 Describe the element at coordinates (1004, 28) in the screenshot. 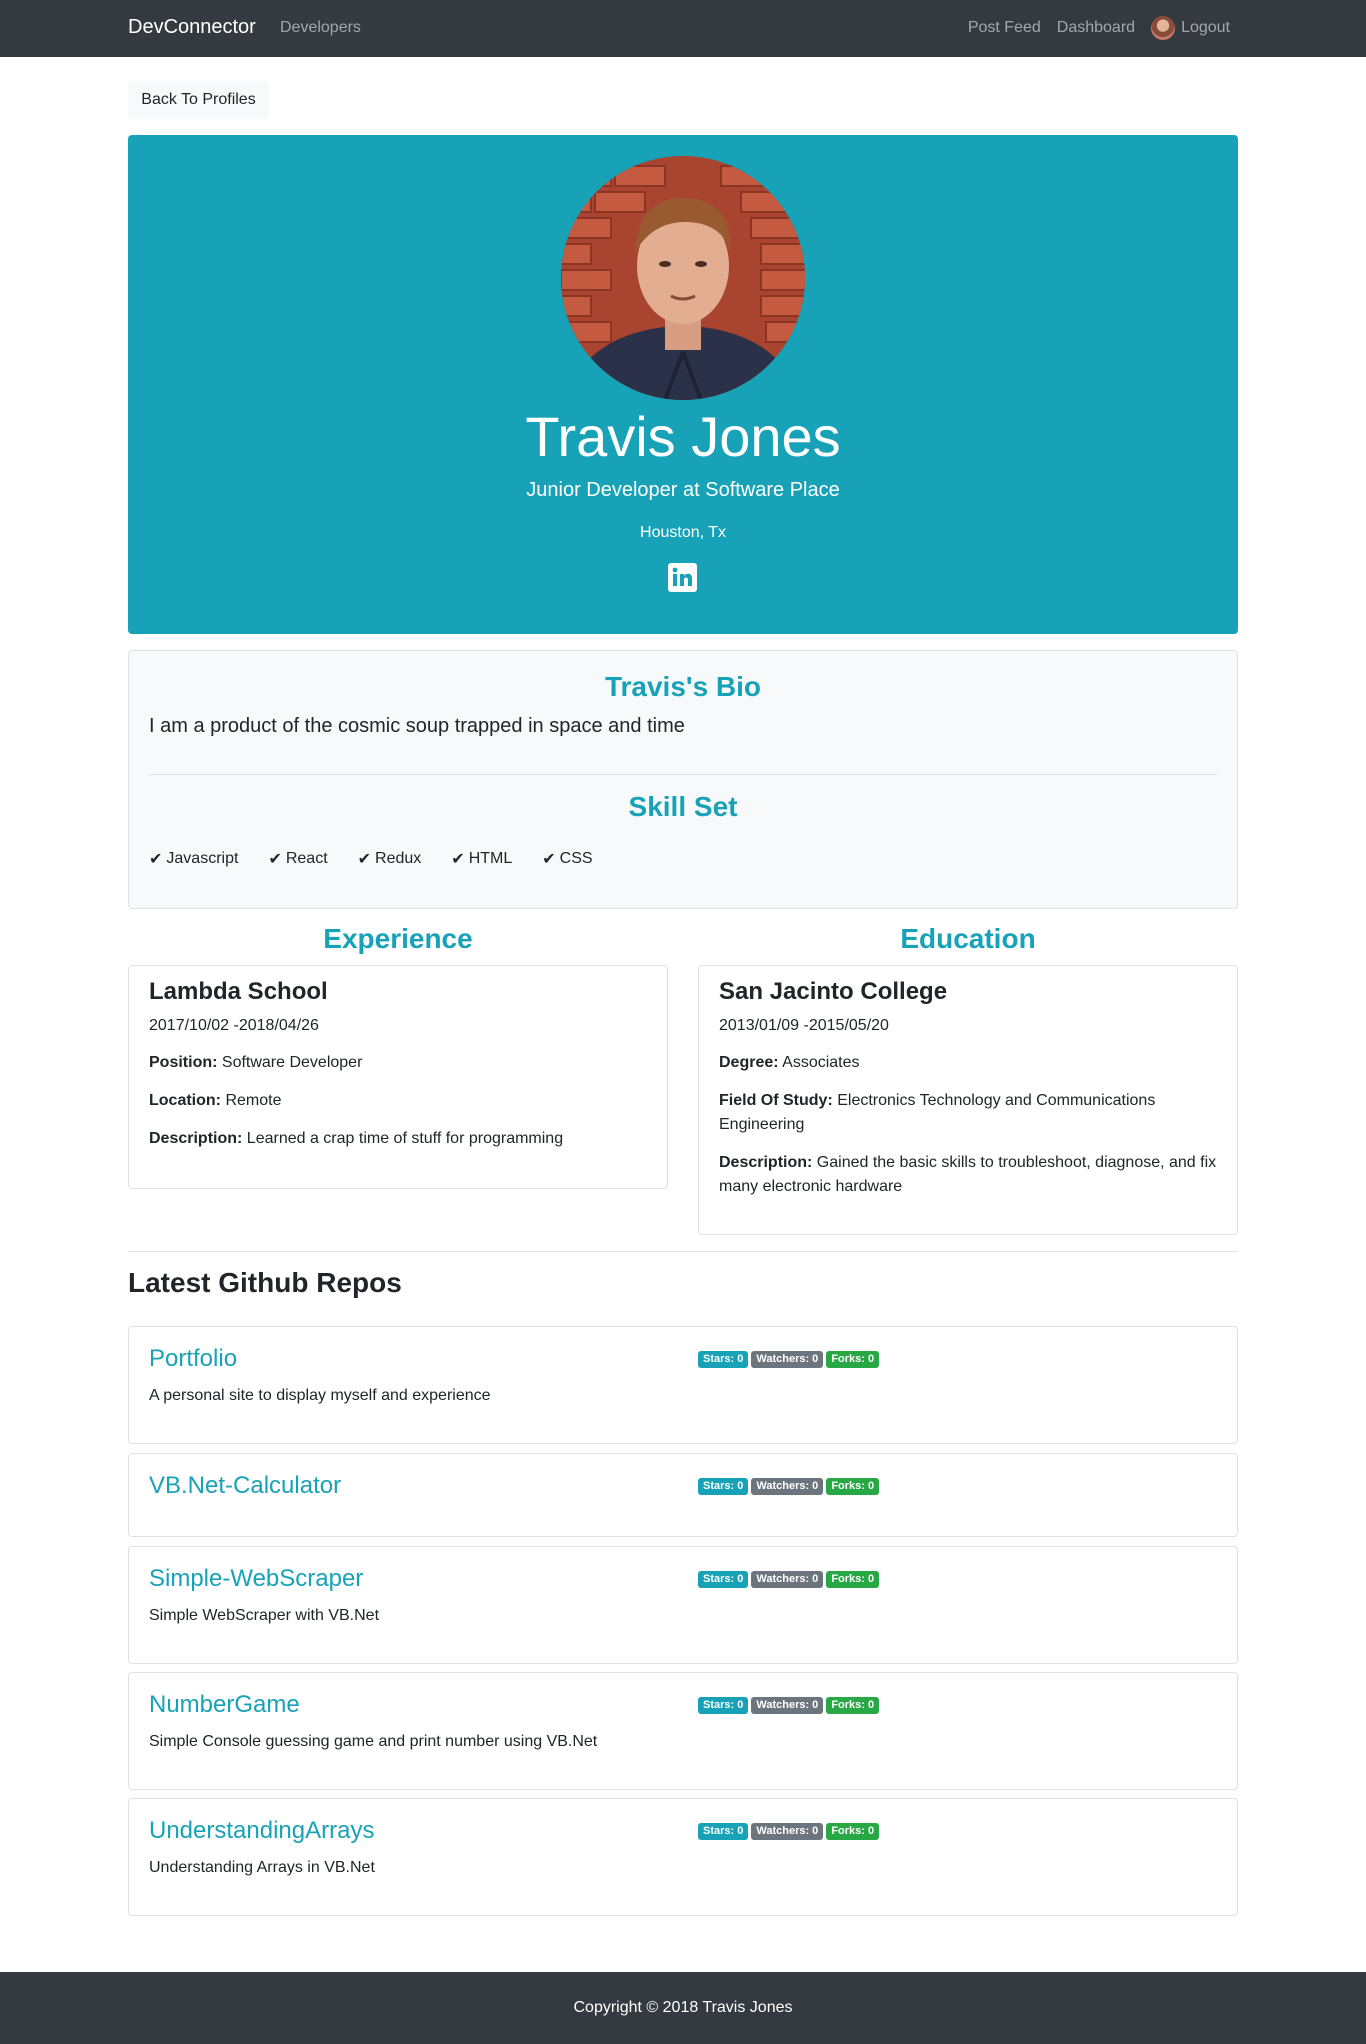

I see `nav-post-feed-link: Post Feed` at that location.